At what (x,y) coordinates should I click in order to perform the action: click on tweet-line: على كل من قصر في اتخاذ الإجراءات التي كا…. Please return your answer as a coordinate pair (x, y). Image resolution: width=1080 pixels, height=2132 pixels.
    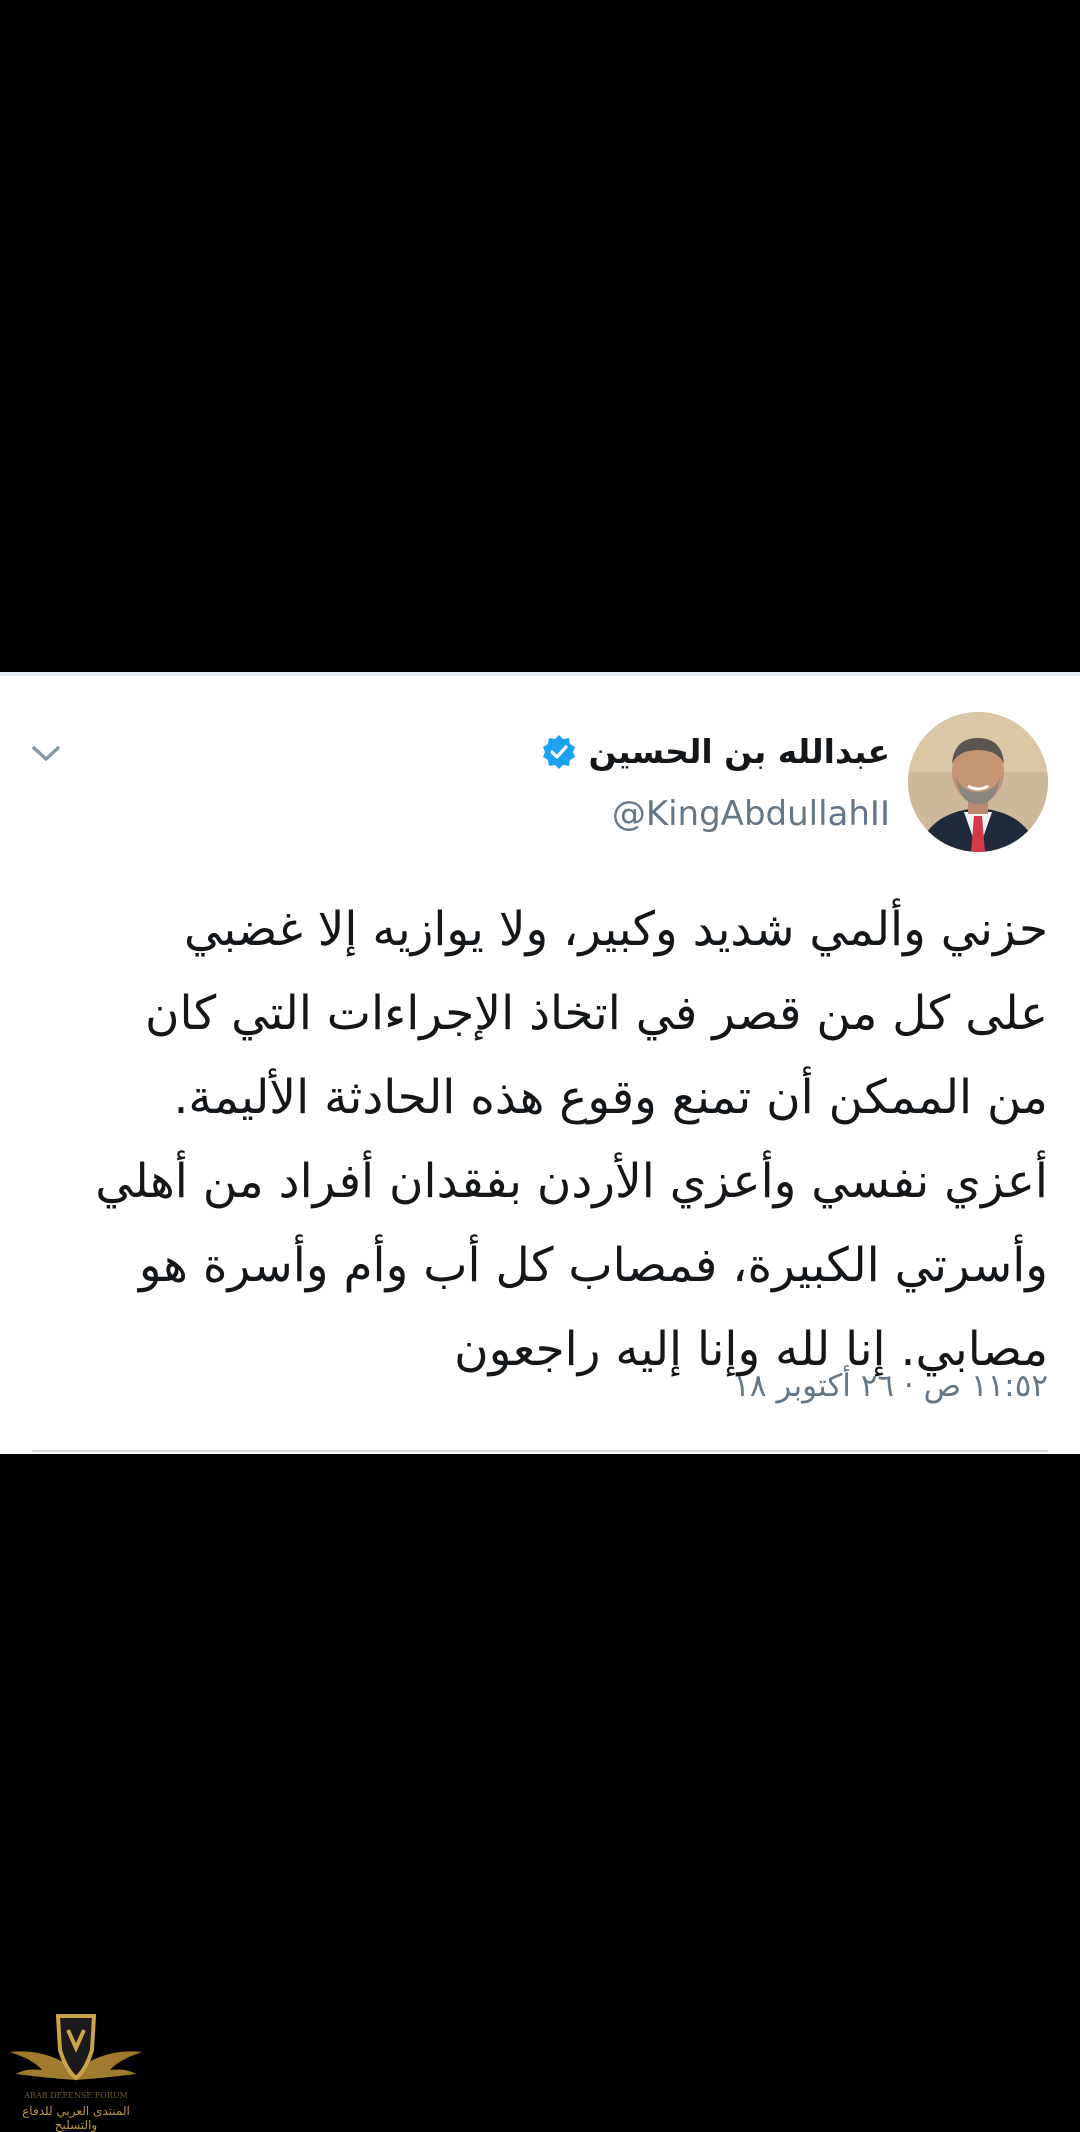
    Looking at the image, I should click on (596, 1013).